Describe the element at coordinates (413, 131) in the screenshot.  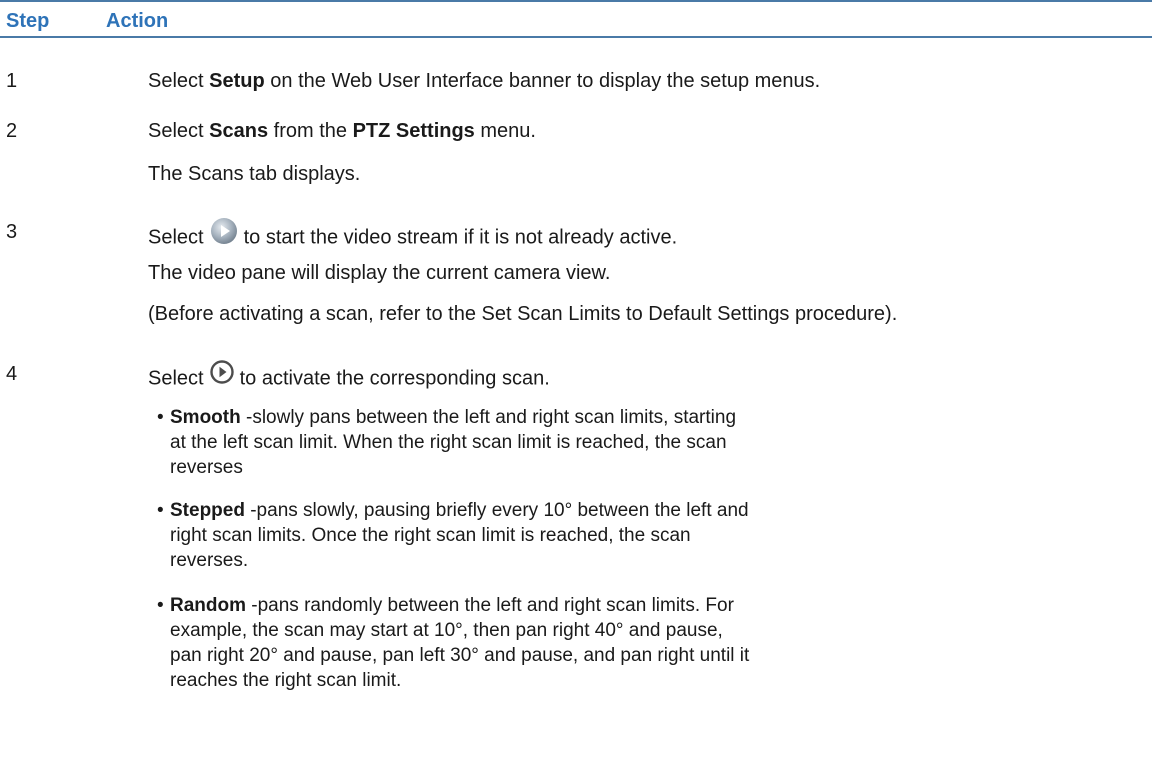
I see `ptz-settings-term: PTZ Settings` at that location.